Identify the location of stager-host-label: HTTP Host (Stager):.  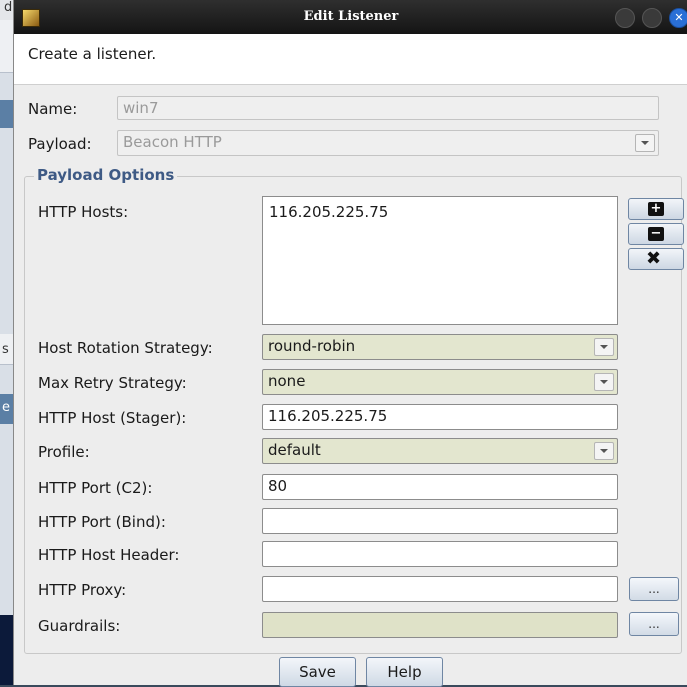
(112, 418).